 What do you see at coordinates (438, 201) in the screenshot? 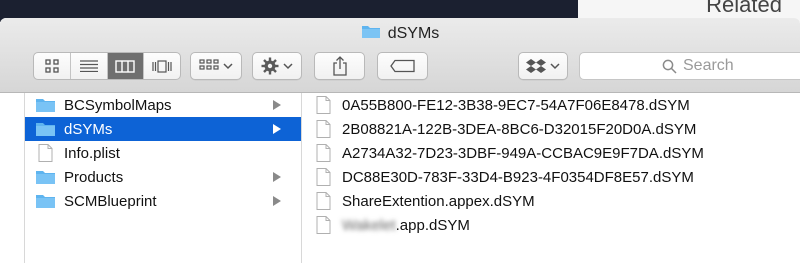
I see `item-label: ShareExtention.appex.dSYM` at bounding box center [438, 201].